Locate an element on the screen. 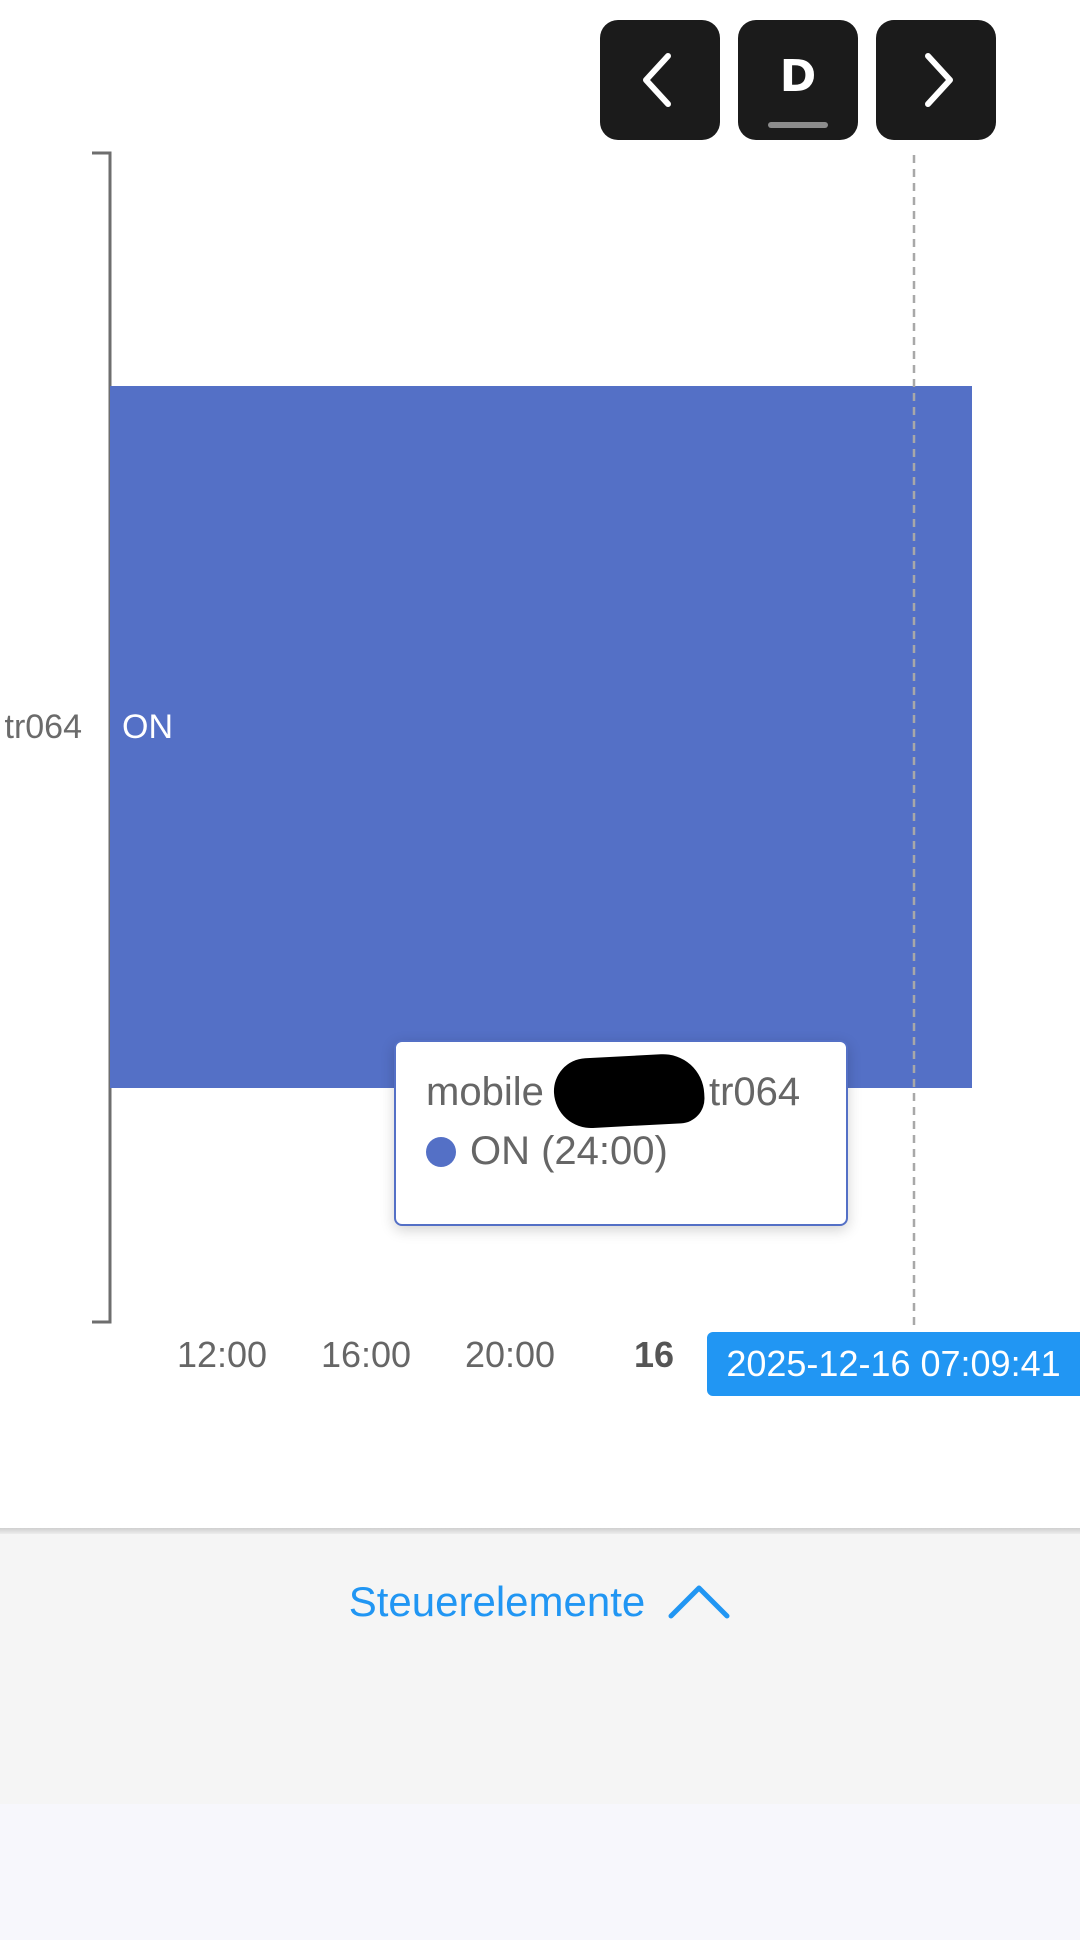 The width and height of the screenshot is (1080, 1940). chart-tooltip: mobile tr064 ON (24:00) is located at coordinates (621, 1133).